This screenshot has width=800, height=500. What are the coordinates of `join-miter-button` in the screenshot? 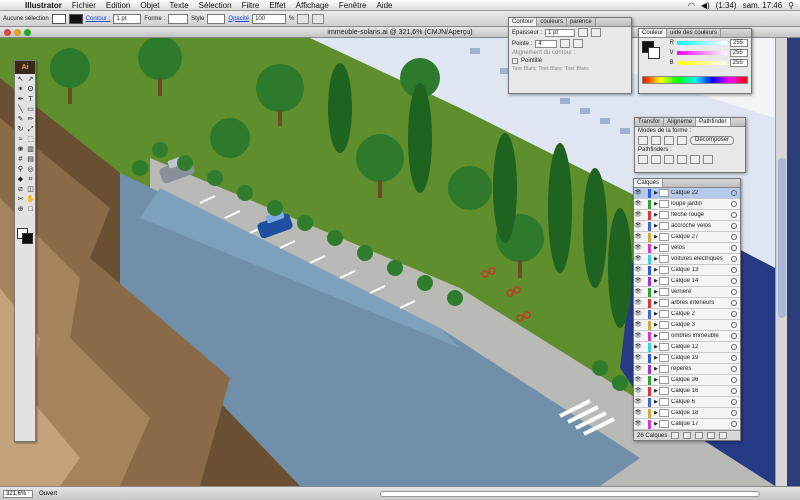 It's located at (565, 43).